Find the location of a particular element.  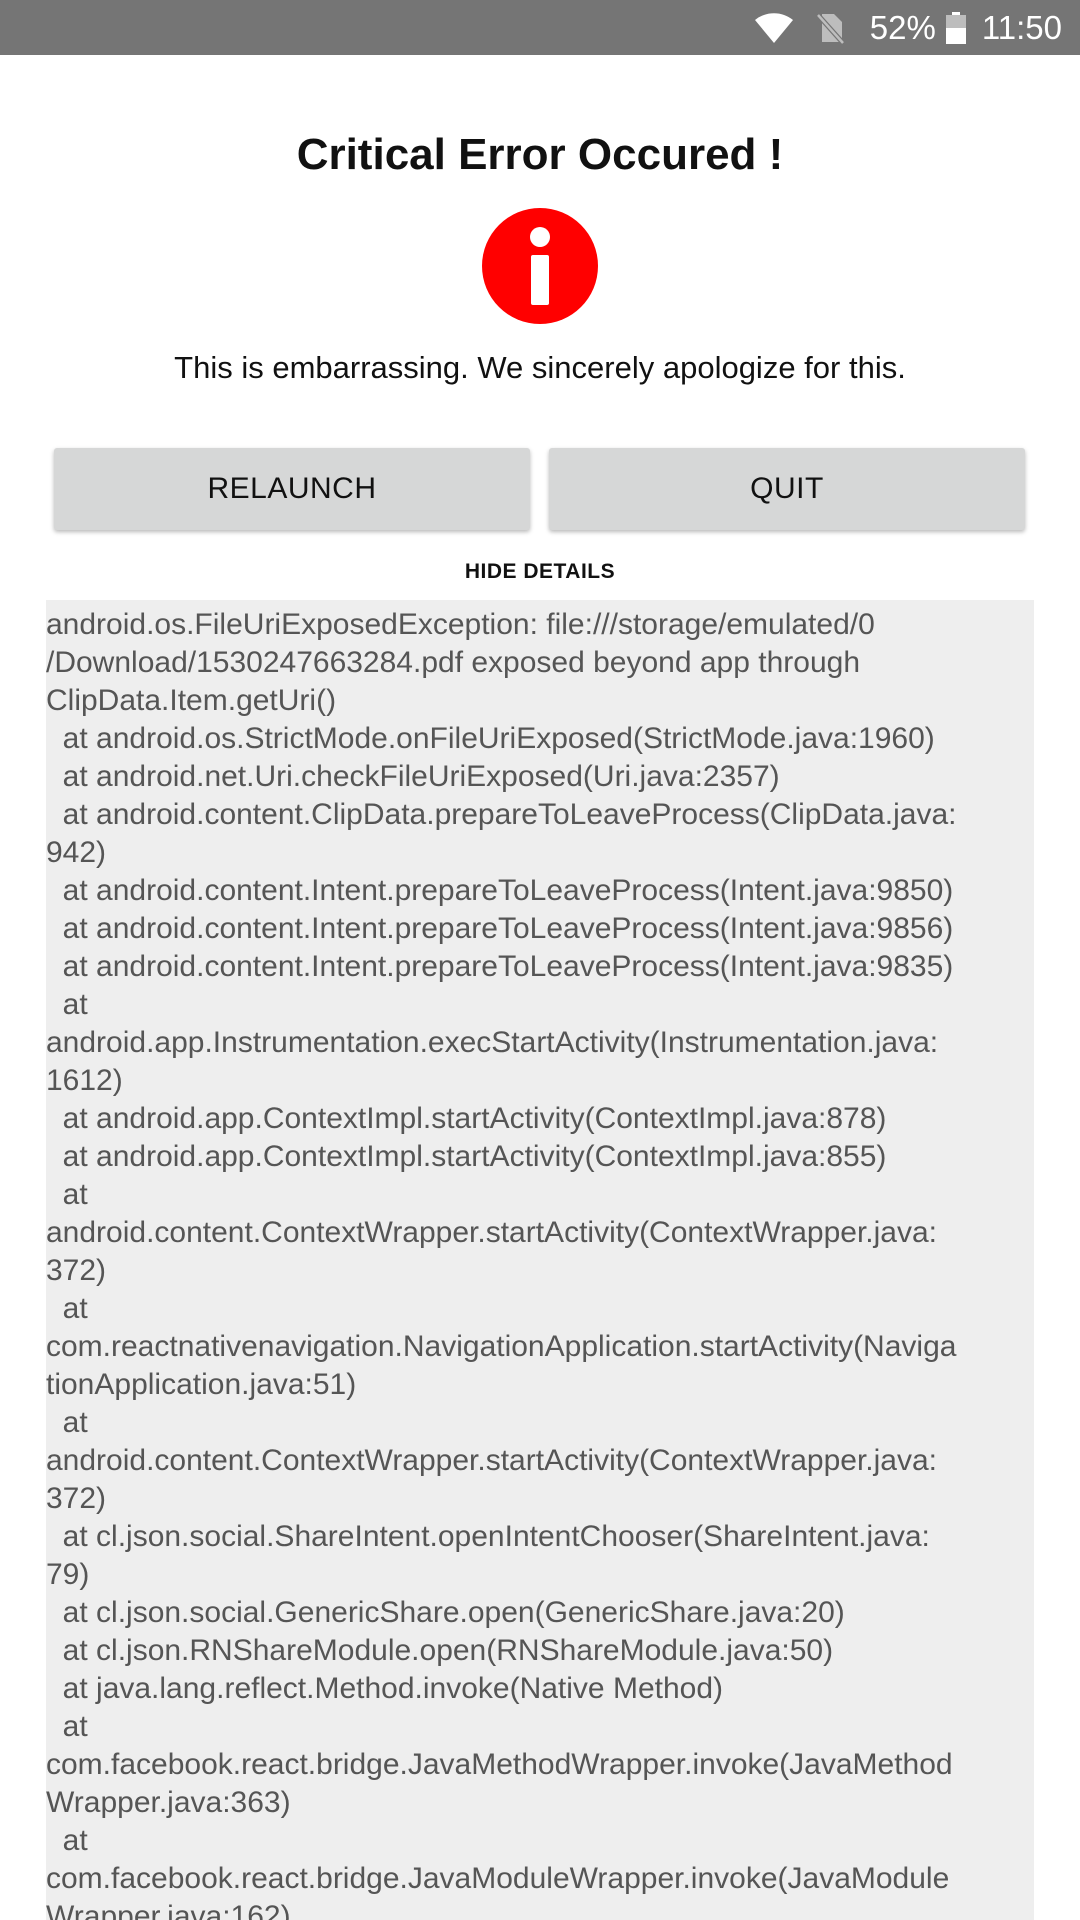

status-time: 11:50 is located at coordinates (1021, 27).